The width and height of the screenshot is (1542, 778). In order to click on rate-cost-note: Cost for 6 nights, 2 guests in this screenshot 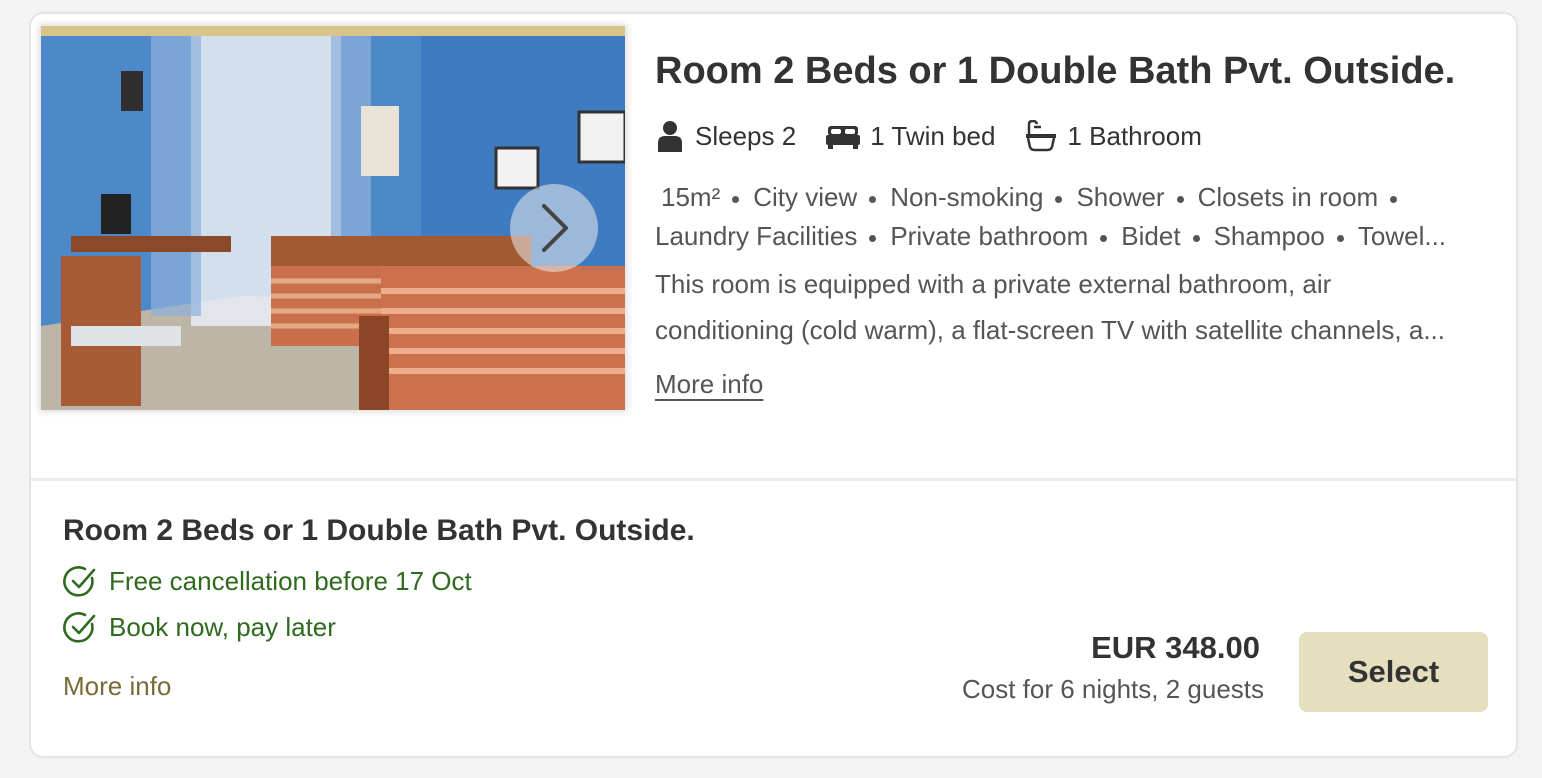, I will do `click(1112, 689)`.